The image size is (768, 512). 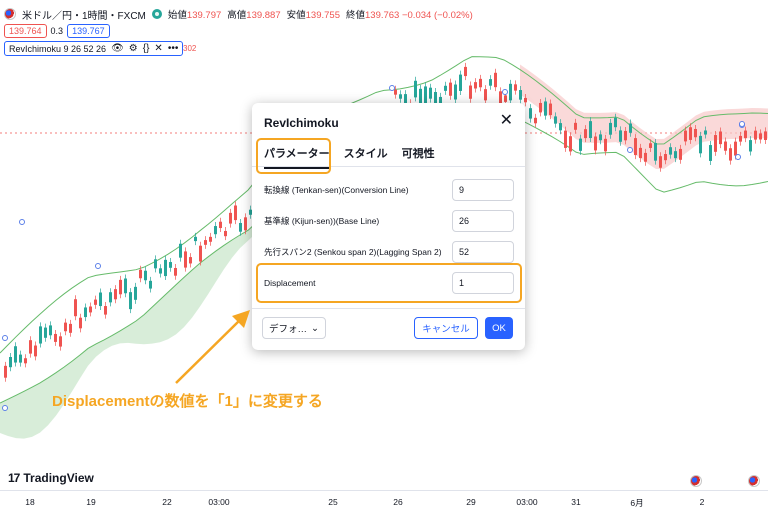 I want to click on close-icon: ✕, so click(x=506, y=121).